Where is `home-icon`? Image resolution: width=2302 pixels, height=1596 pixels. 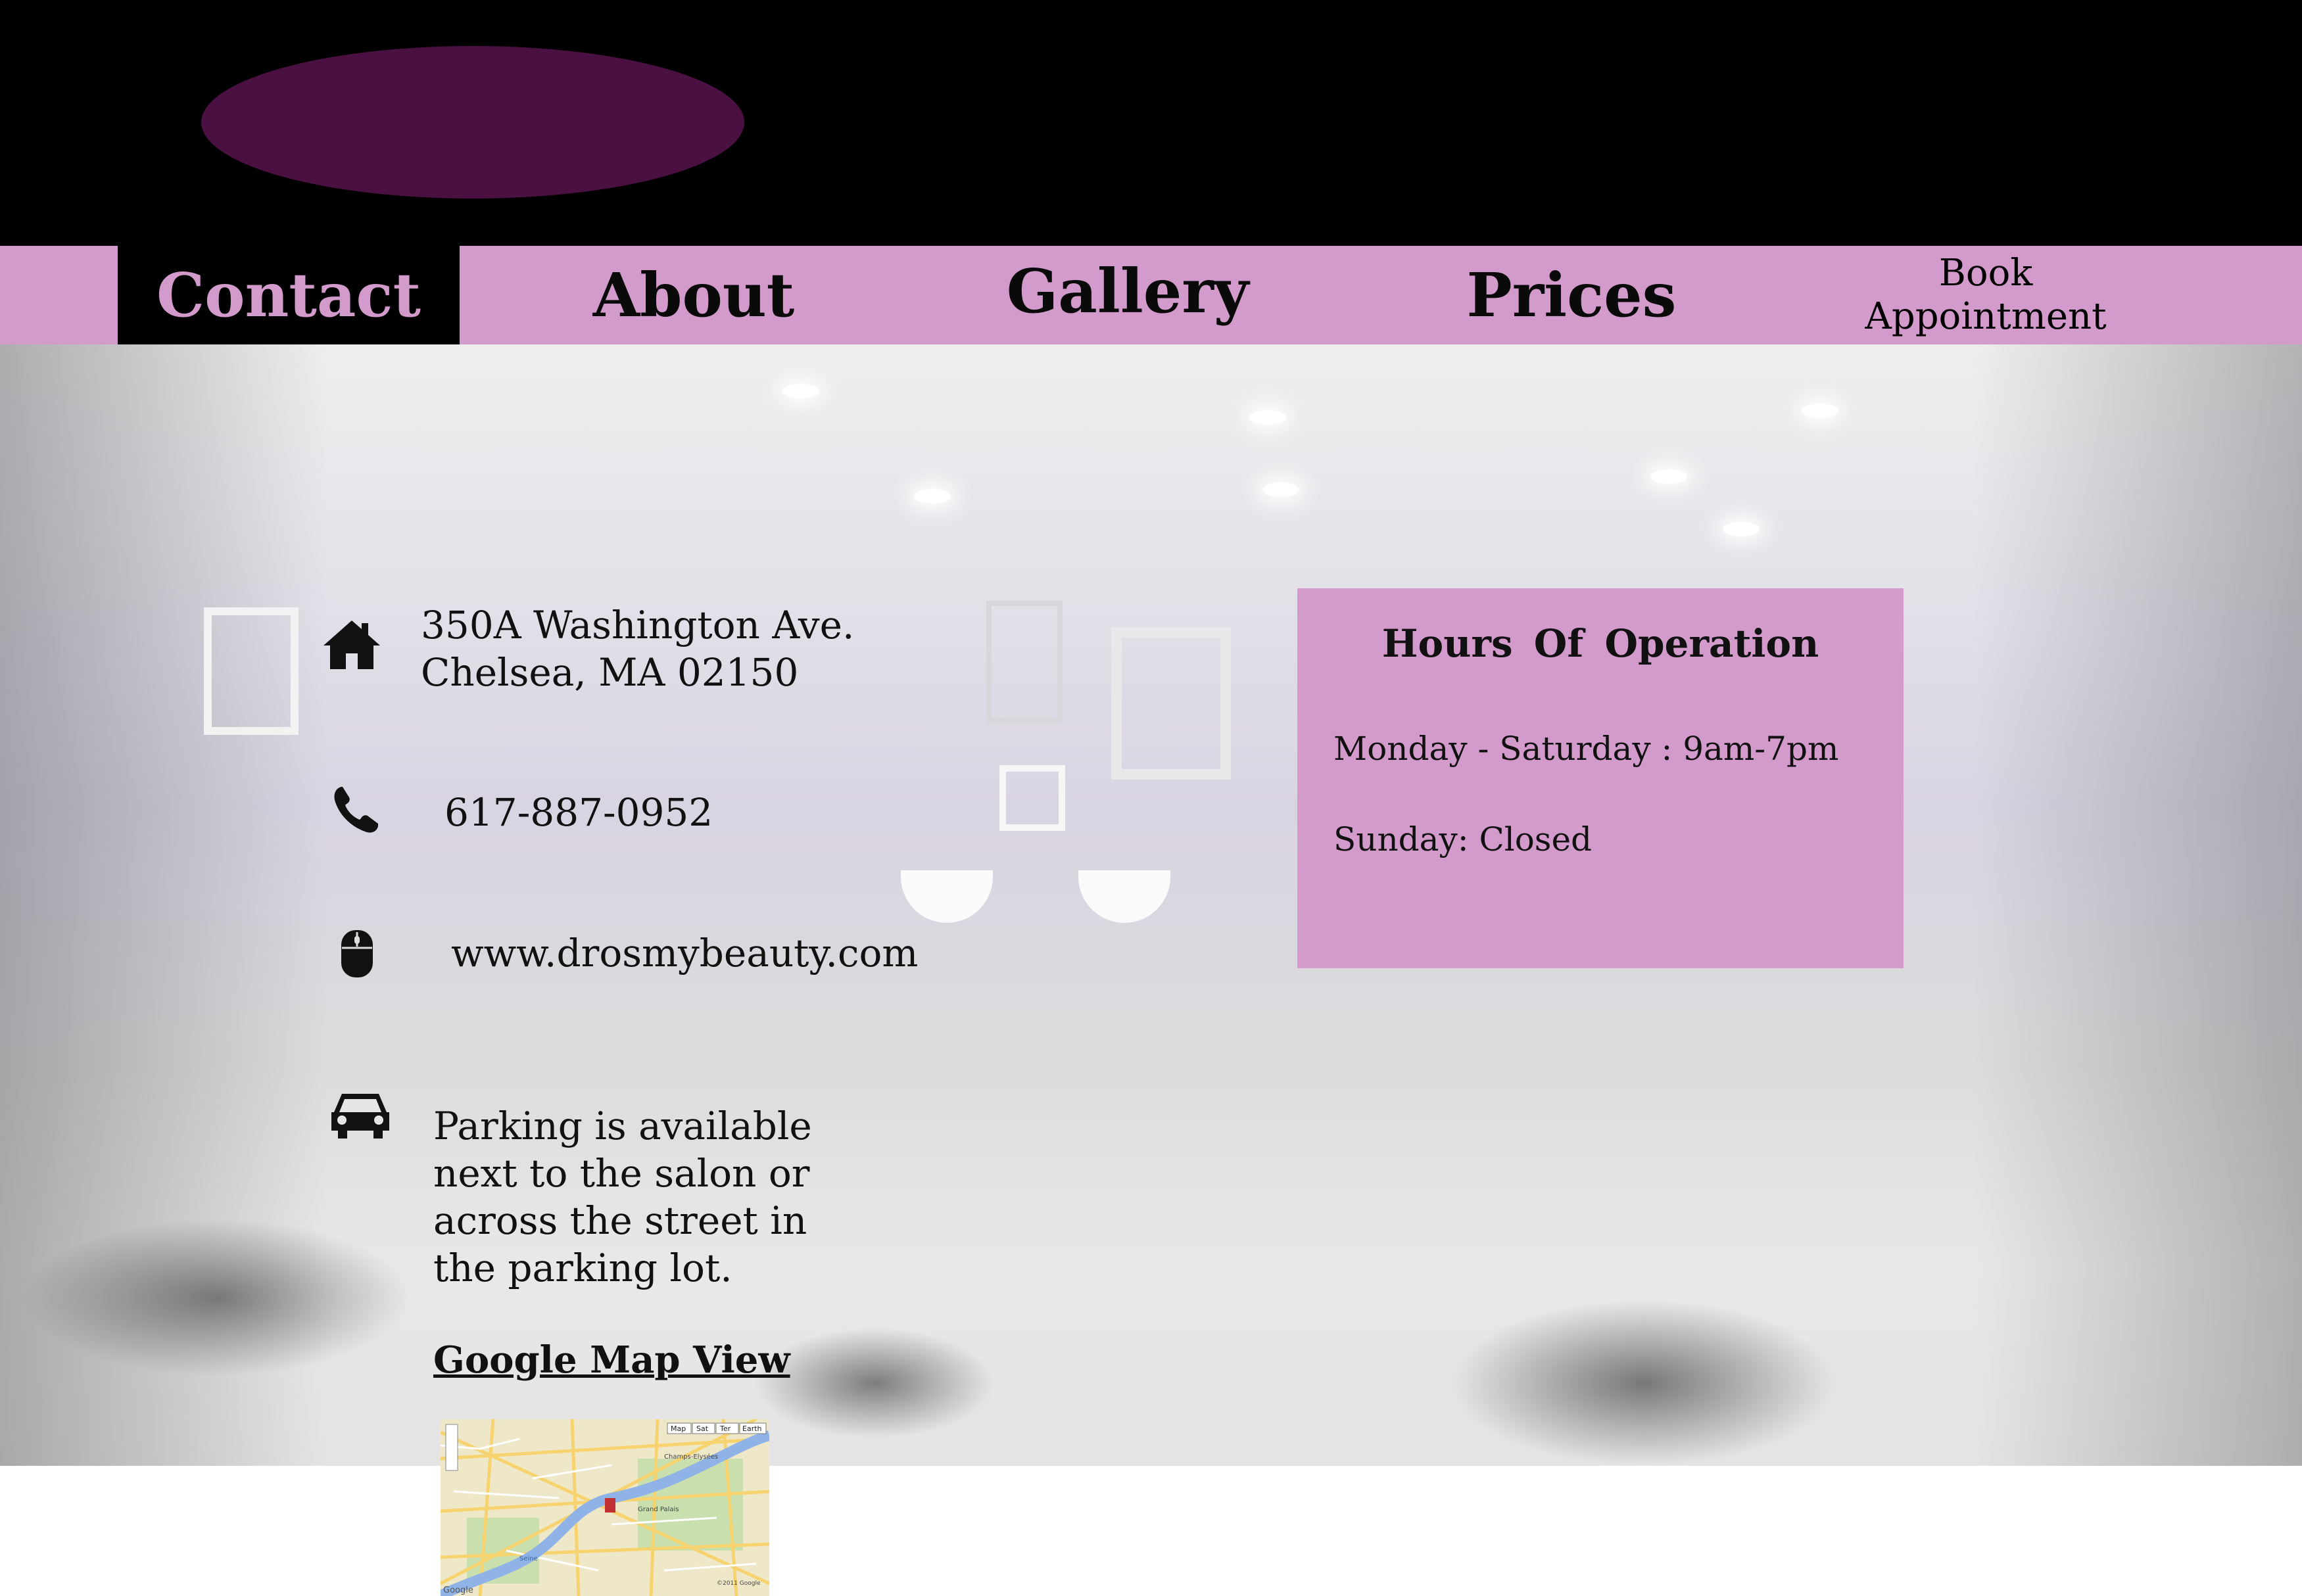 home-icon is located at coordinates (352, 645).